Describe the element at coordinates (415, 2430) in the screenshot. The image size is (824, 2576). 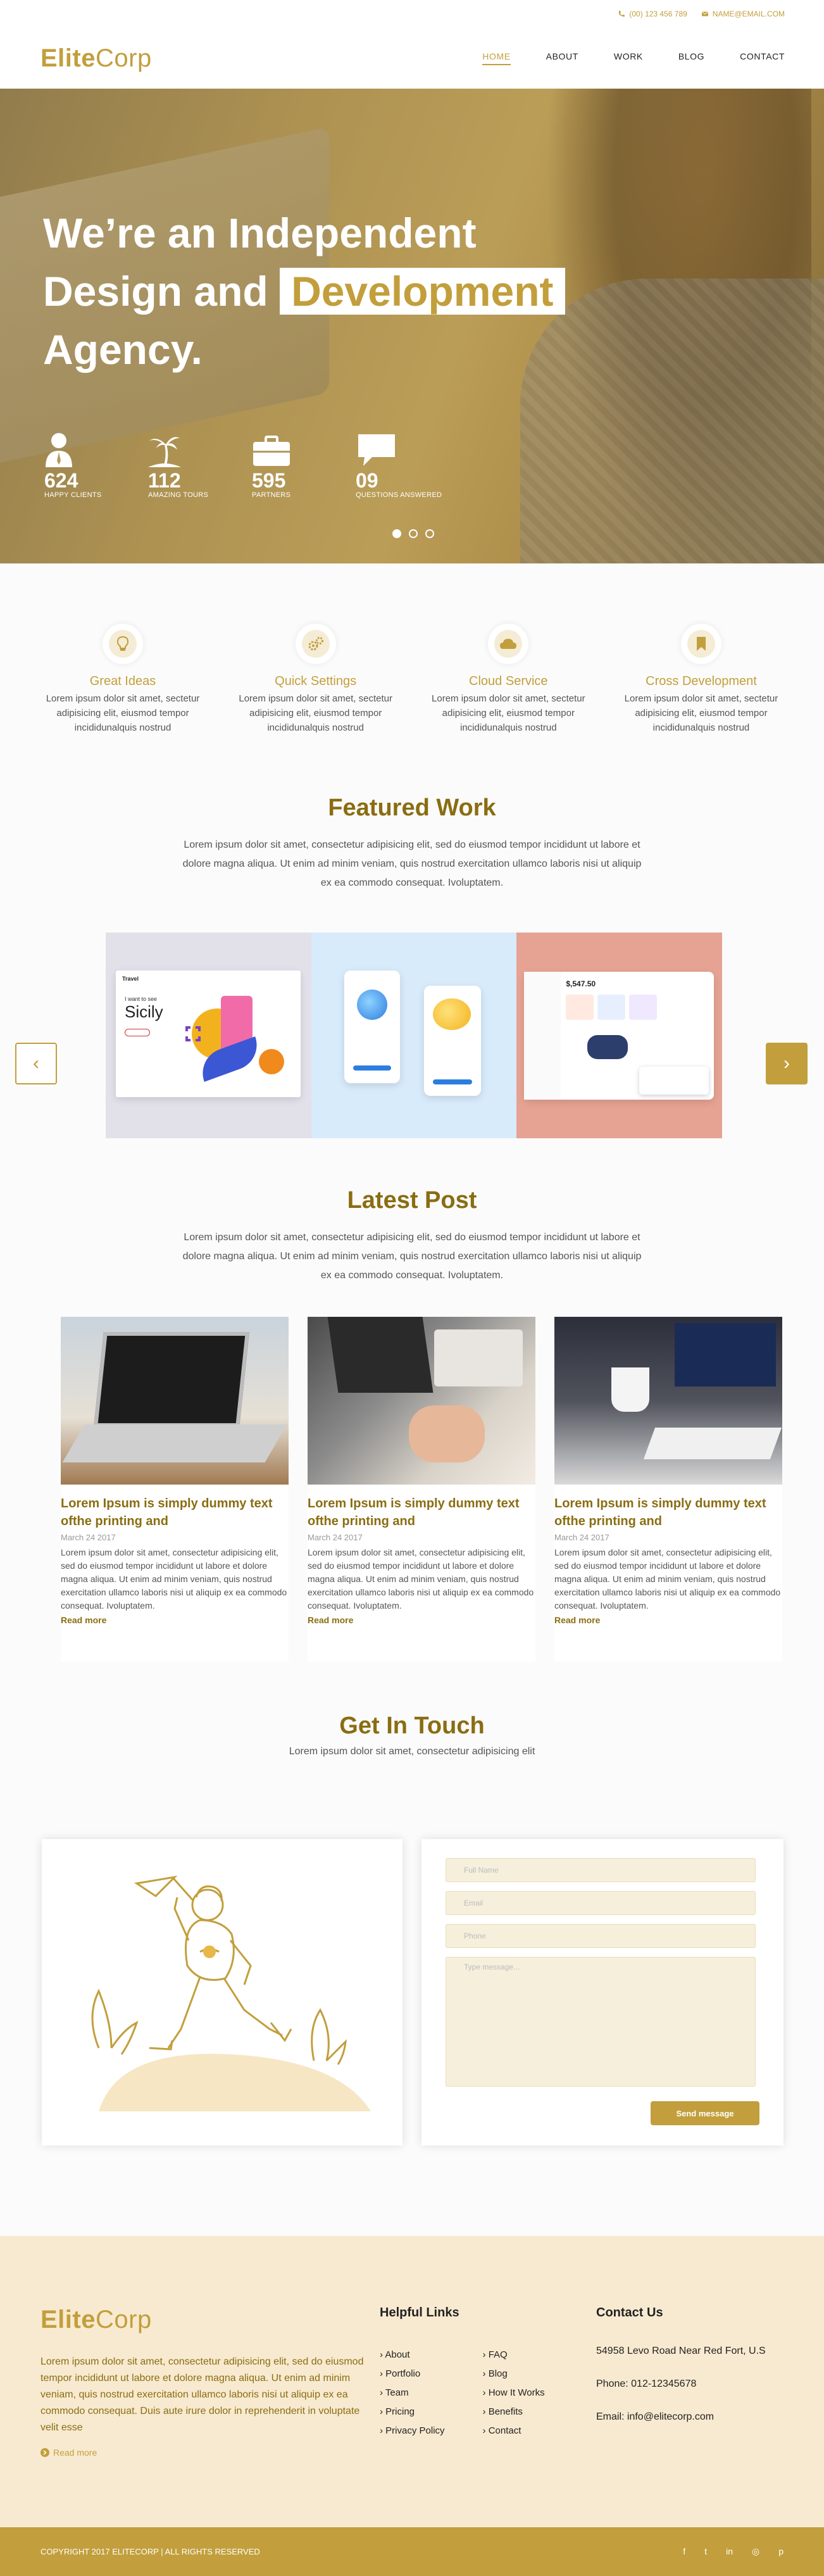
I see `footer-link-label: Privacy Policy` at that location.